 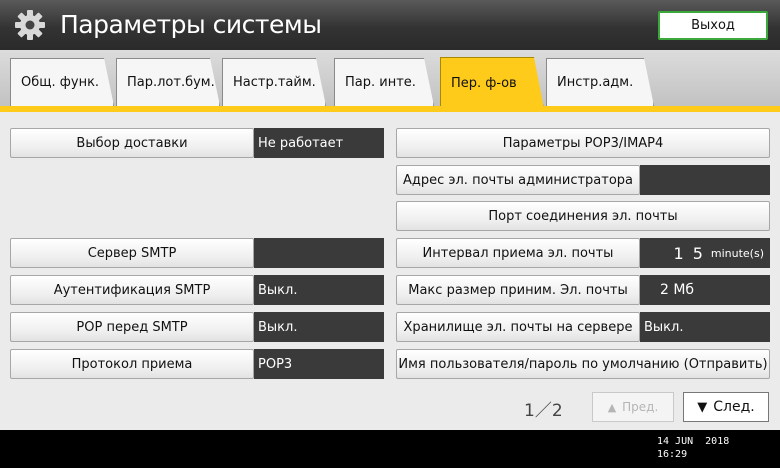 What do you see at coordinates (713, 25) in the screenshot?
I see `exit-button: Выход` at bounding box center [713, 25].